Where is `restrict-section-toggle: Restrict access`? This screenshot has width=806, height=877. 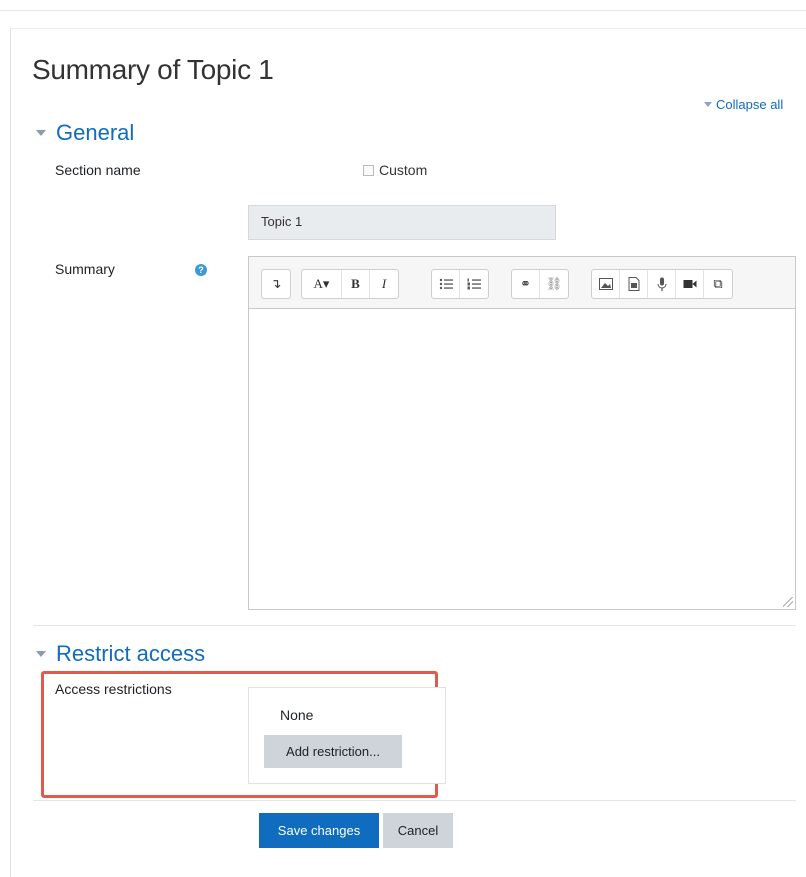 restrict-section-toggle: Restrict access is located at coordinates (120, 654).